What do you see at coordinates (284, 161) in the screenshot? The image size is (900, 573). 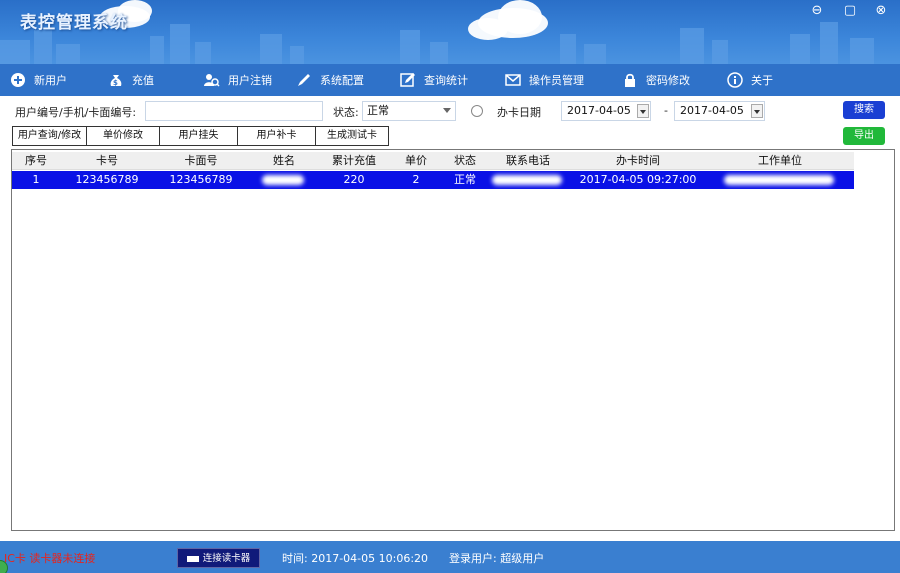 I see `column-header: 姓名` at bounding box center [284, 161].